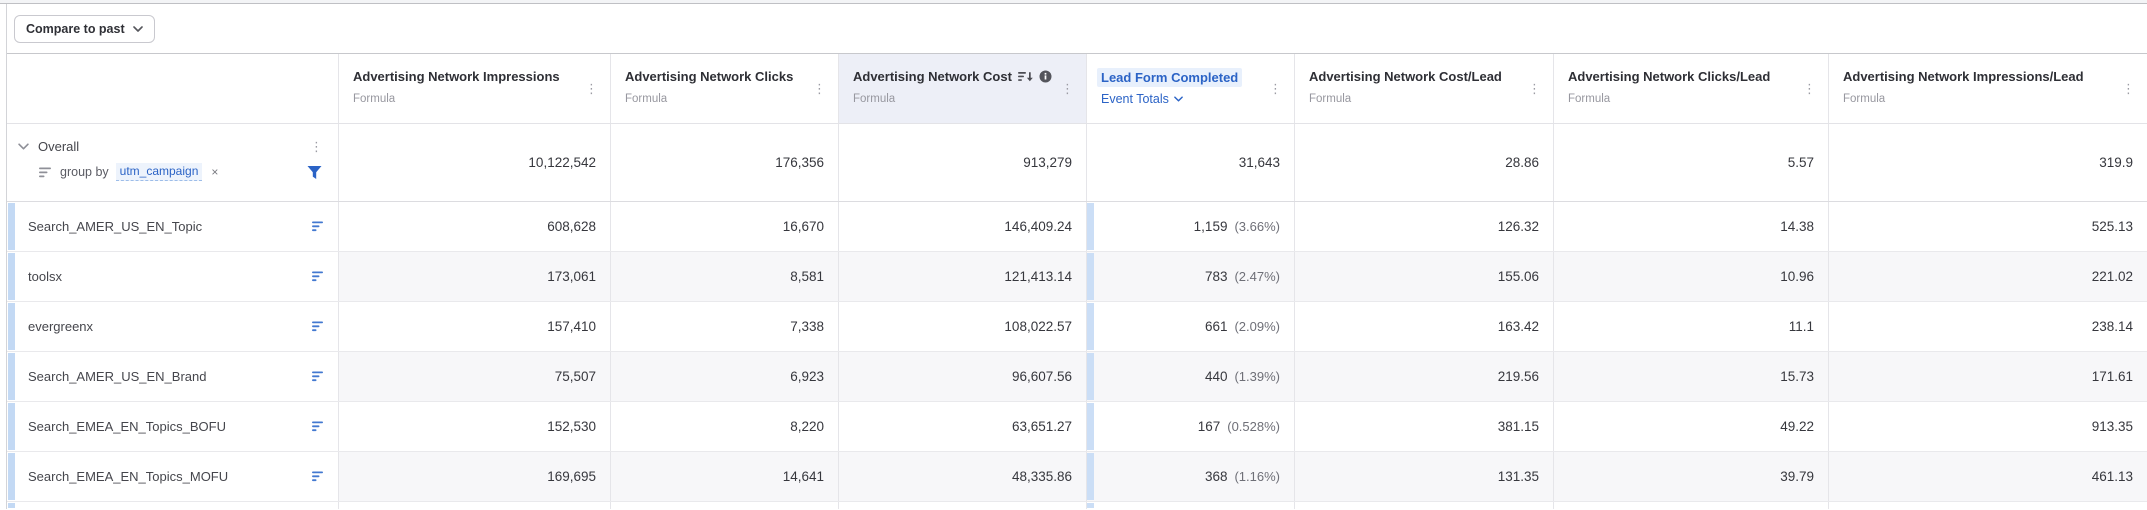  I want to click on info-icon, so click(1045, 76).